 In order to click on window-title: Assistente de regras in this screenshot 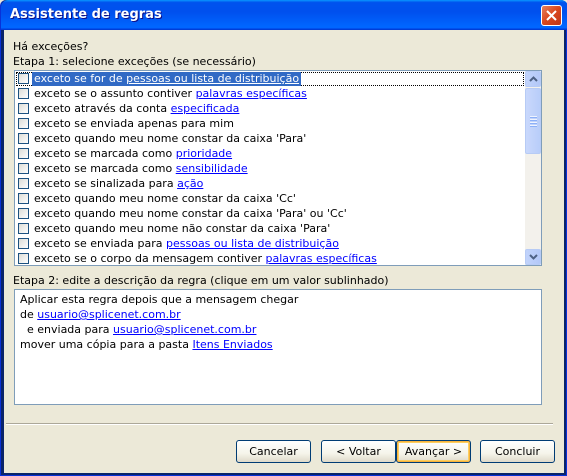, I will do `click(86, 14)`.